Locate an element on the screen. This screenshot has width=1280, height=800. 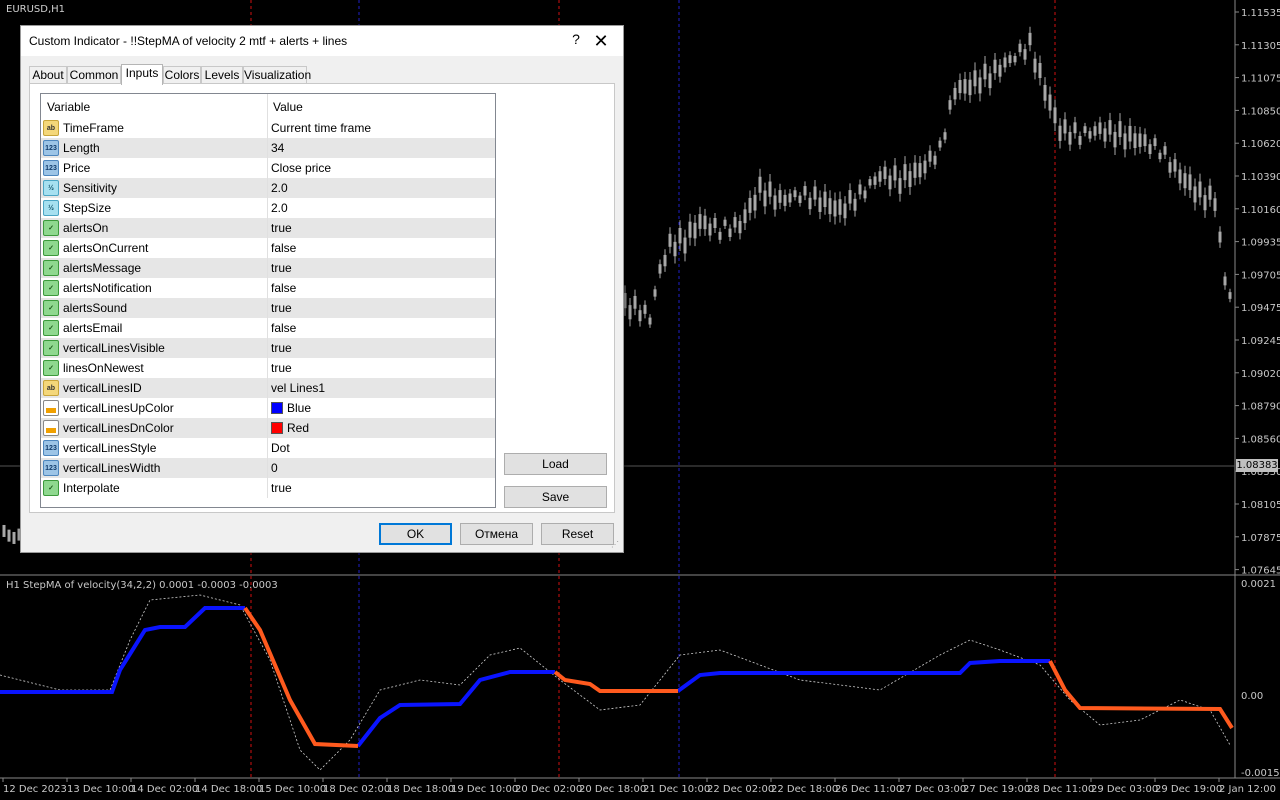
color-type-icon is located at coordinates (51, 408).